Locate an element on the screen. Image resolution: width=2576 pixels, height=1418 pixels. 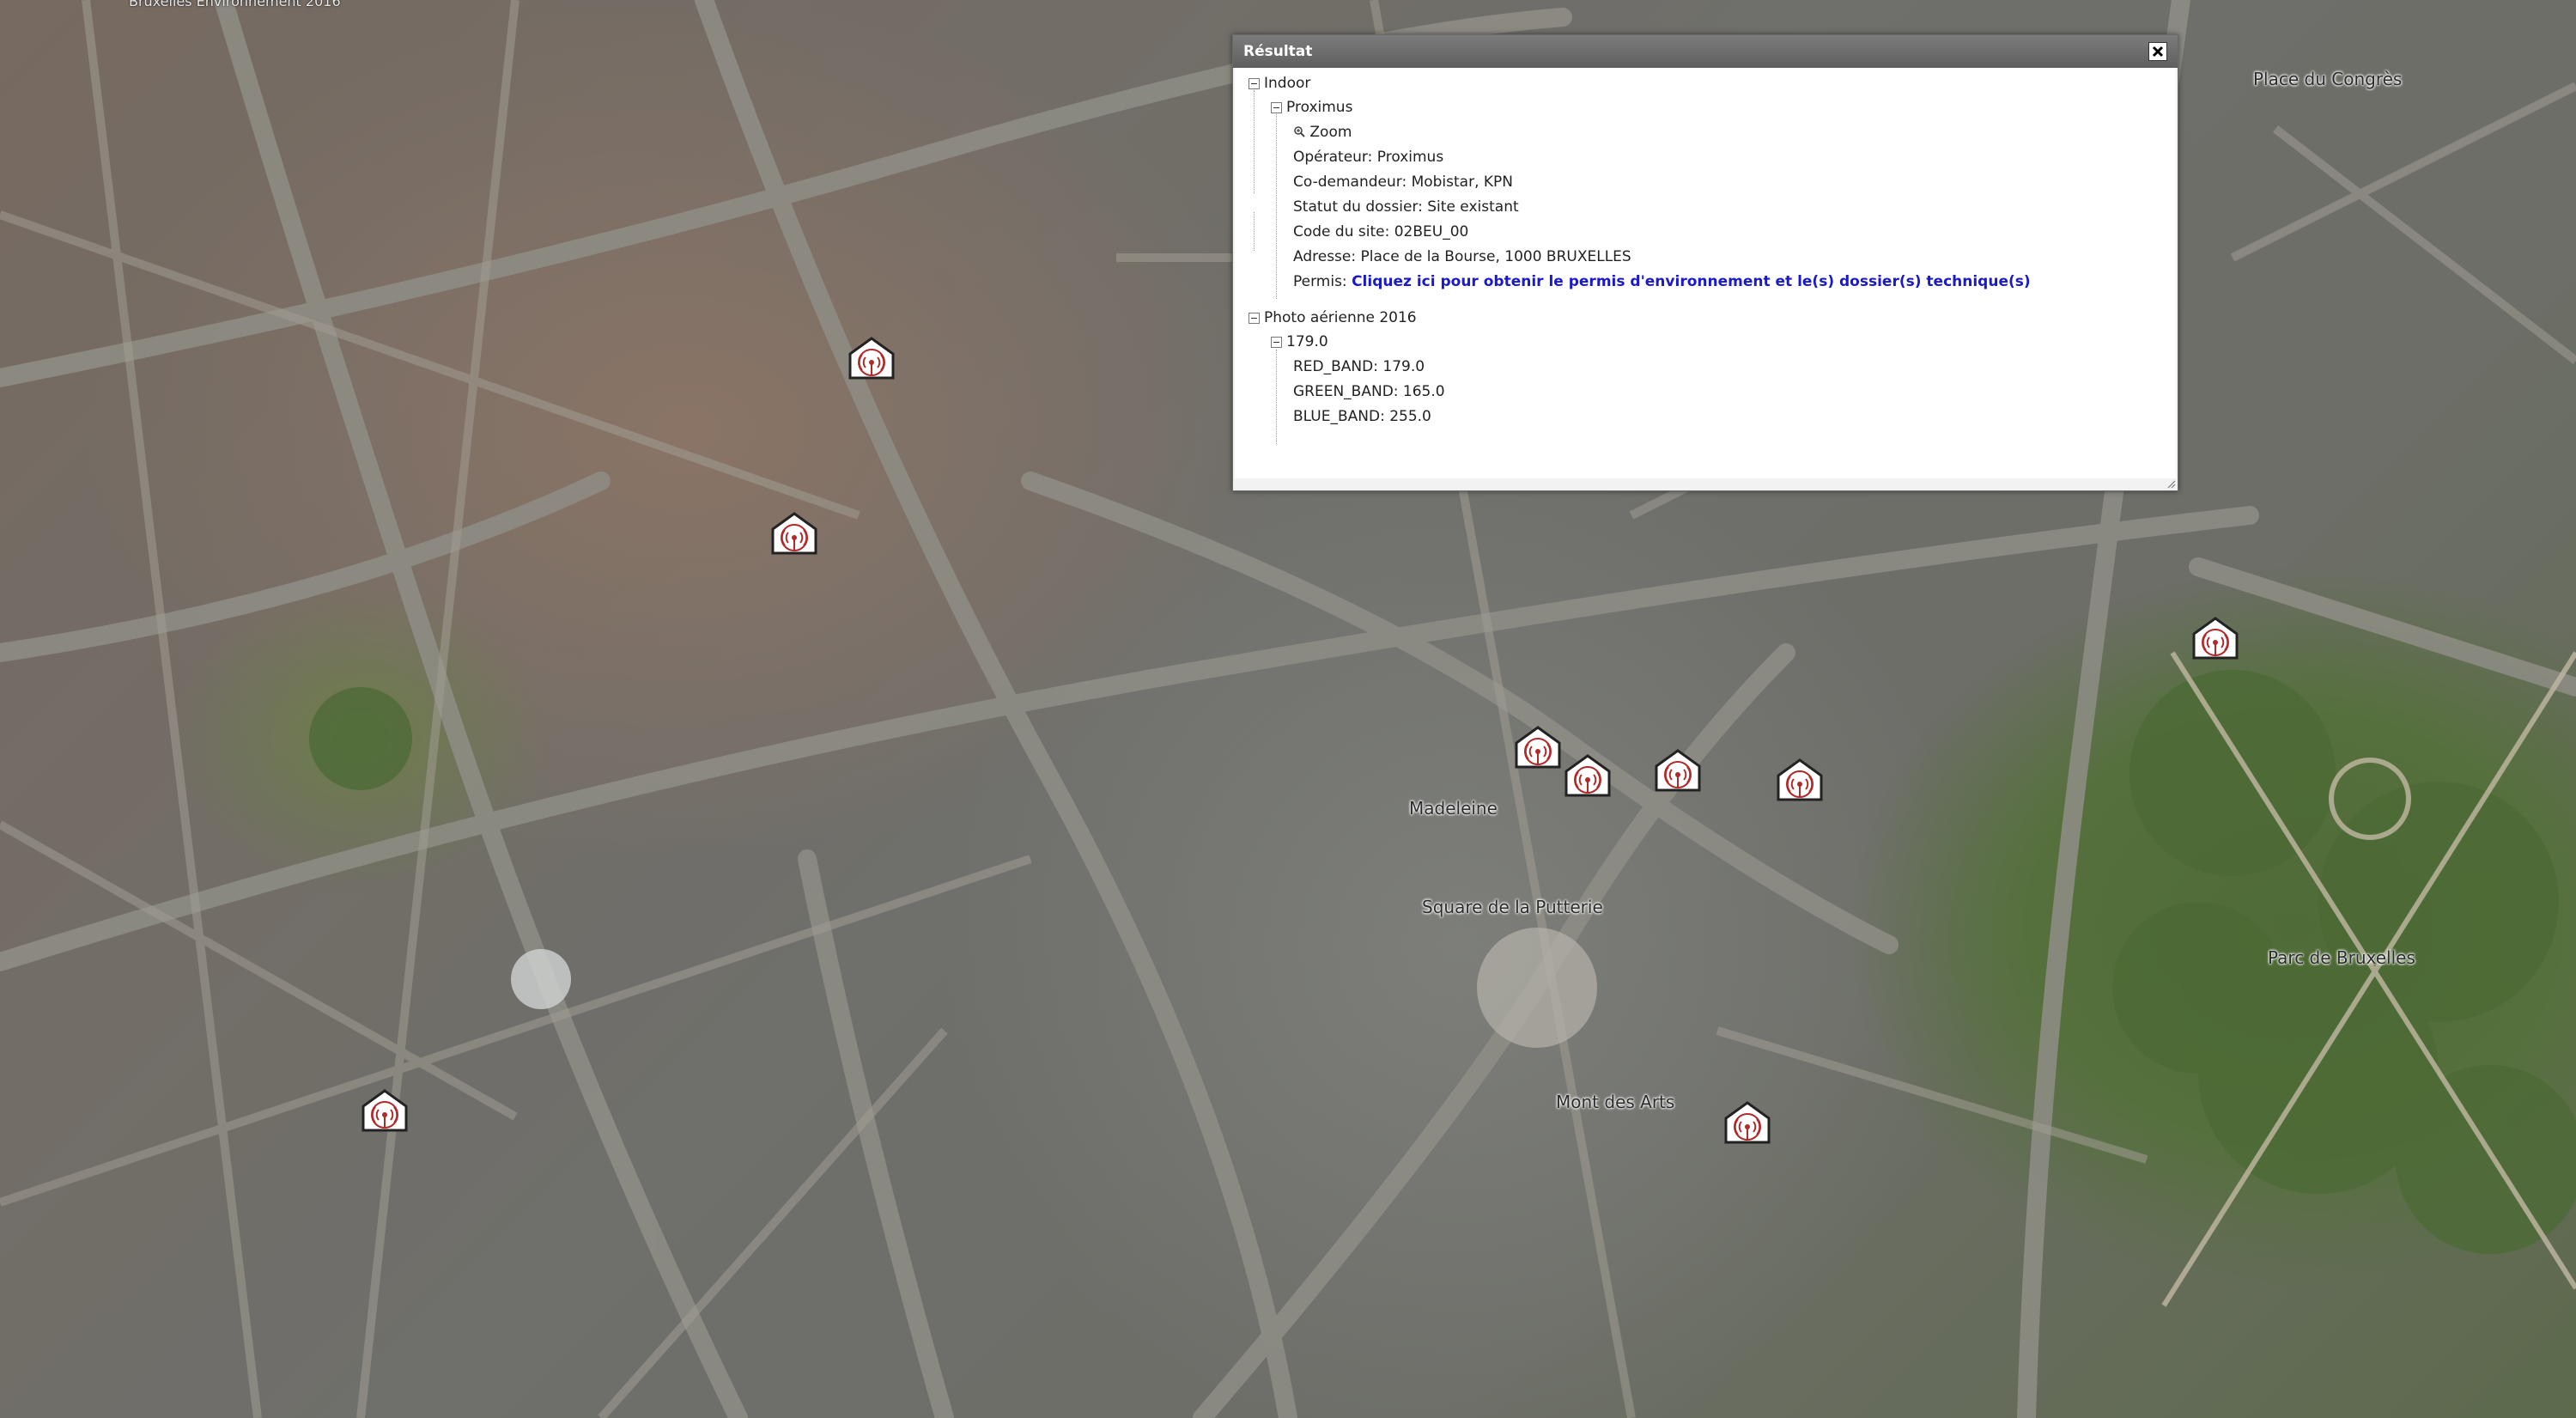
tree-leaf: Statut du dossier: Site existant is located at coordinates (1406, 207).